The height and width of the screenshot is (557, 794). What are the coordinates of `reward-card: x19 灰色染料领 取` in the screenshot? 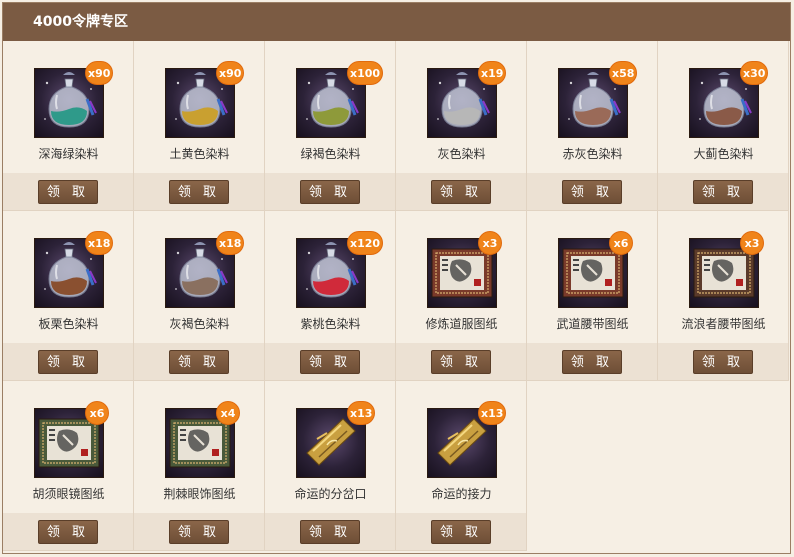 It's located at (461, 126).